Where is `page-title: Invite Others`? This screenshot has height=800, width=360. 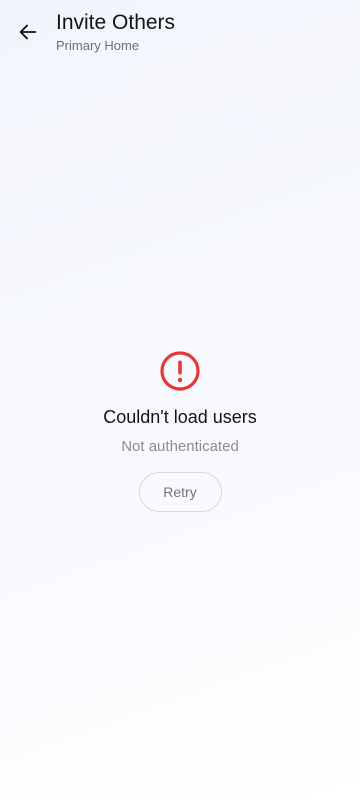 page-title: Invite Others is located at coordinates (116, 22).